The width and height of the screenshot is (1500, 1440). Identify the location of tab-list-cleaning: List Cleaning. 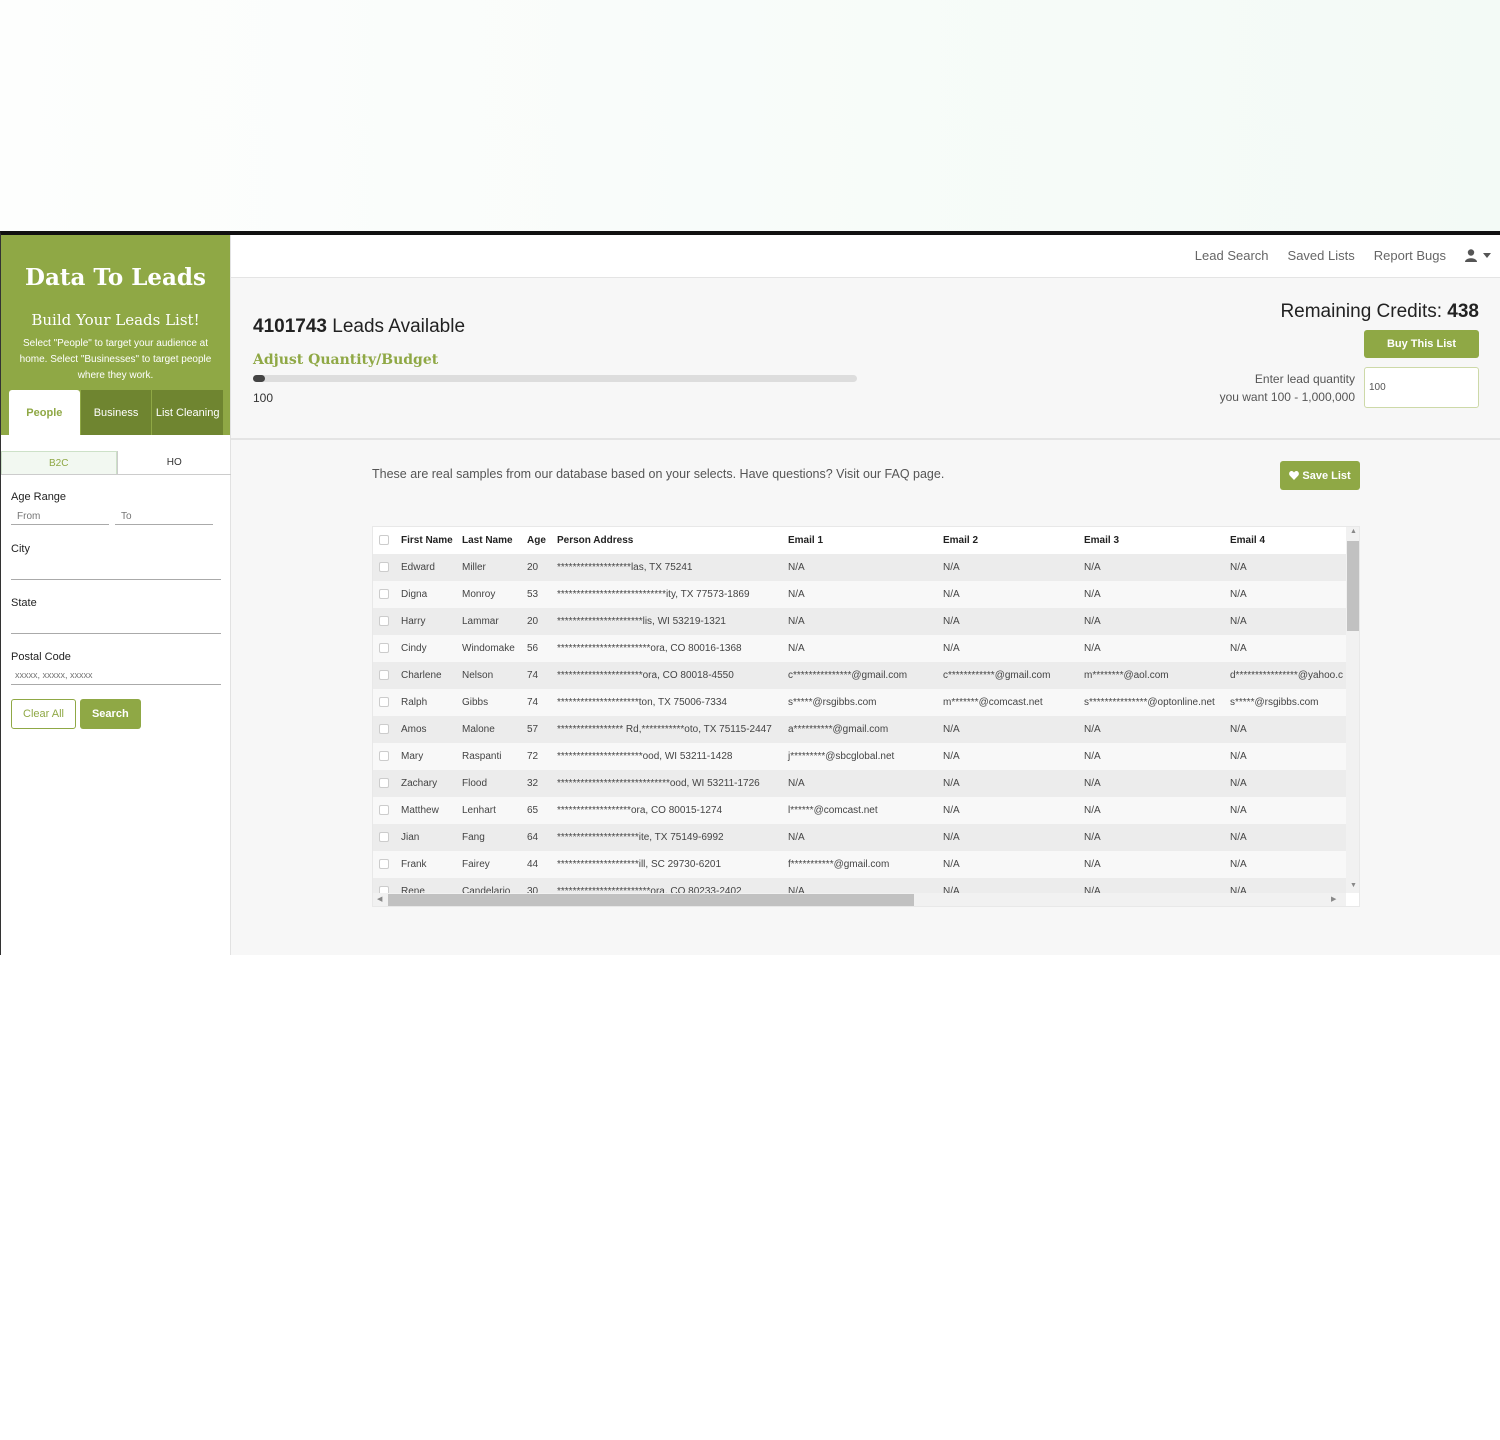
(187, 412).